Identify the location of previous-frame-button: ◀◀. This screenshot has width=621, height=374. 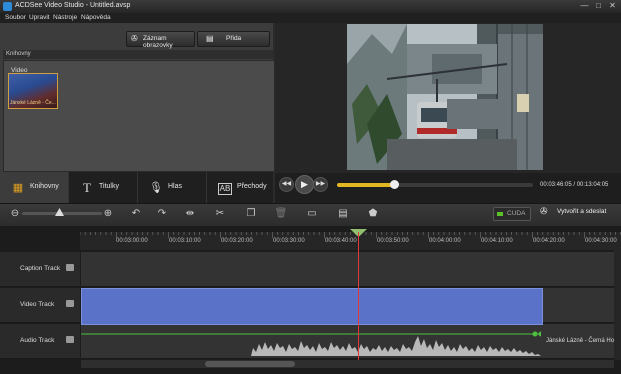
(286, 184).